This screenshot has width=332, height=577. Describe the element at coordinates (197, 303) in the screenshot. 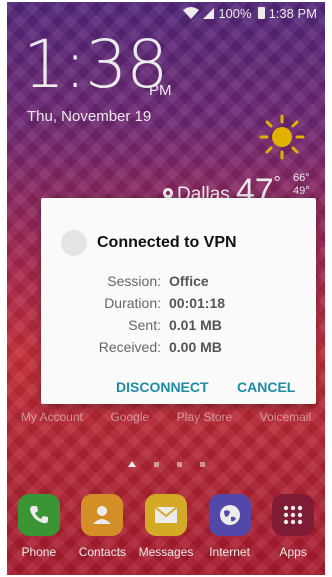

I see `duration-value: 00:01:18` at that location.